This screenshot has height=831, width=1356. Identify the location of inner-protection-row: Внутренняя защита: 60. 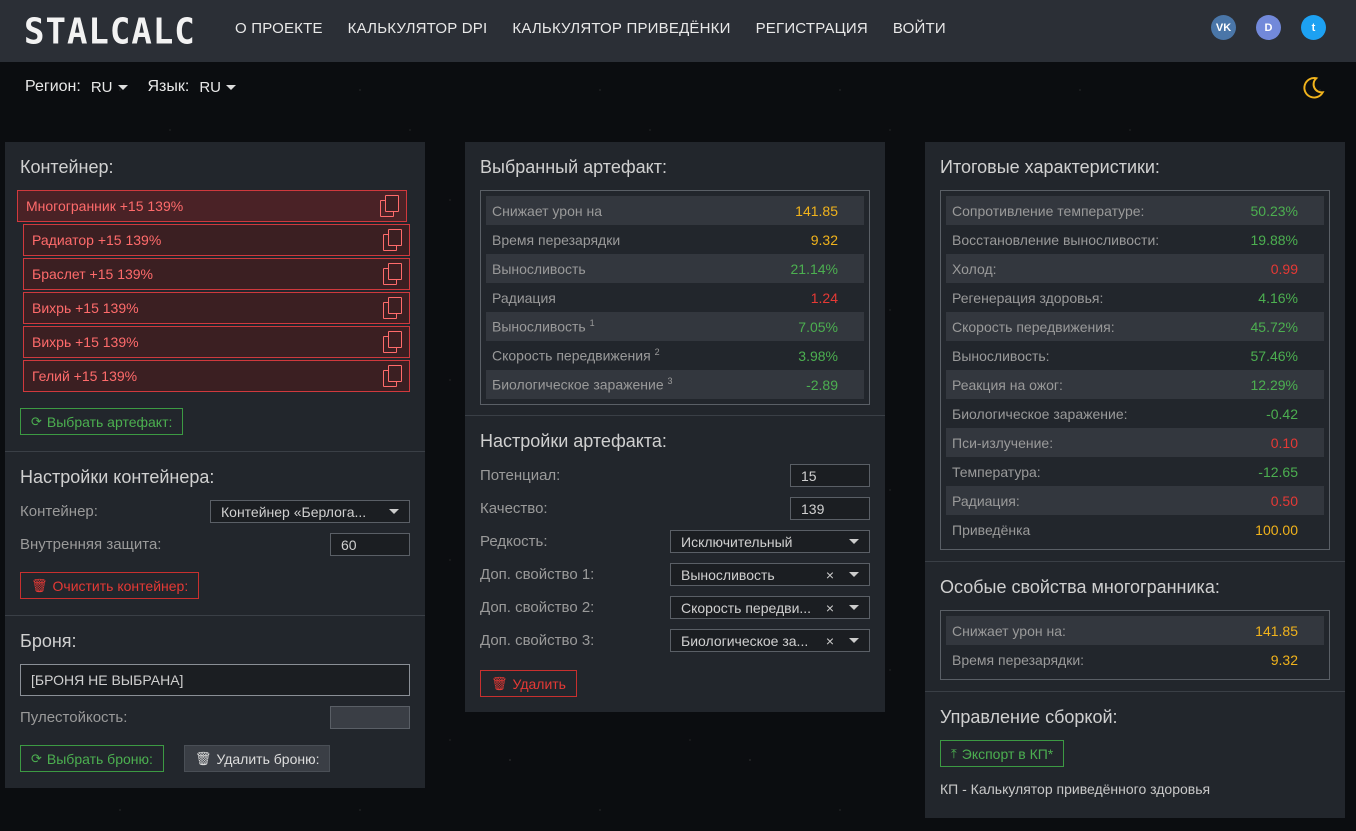
(215, 544).